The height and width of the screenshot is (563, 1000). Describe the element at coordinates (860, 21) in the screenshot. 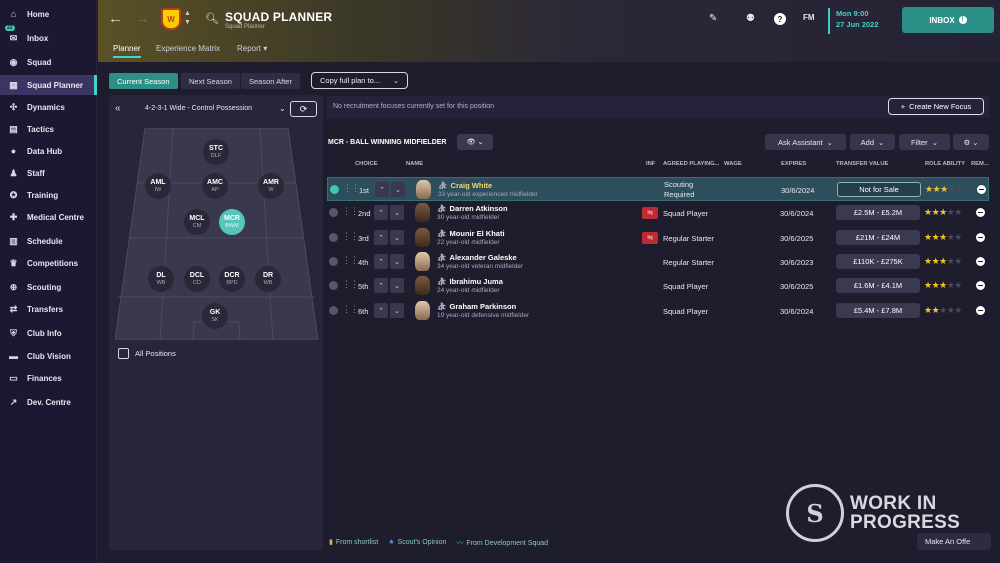

I see `game-date: Mon 9:00 27 Jun 2022` at that location.